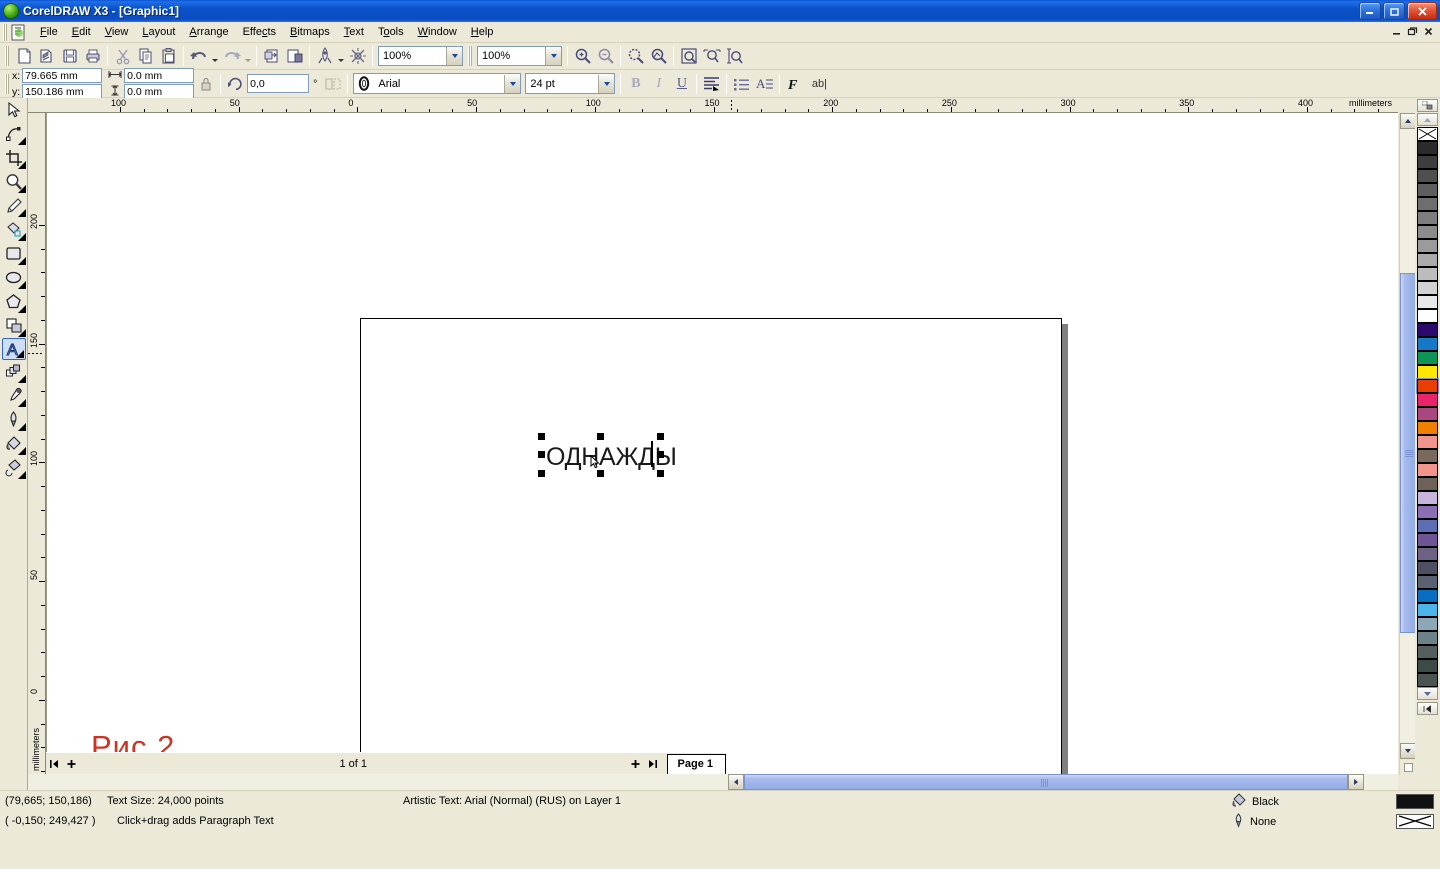 This screenshot has height=869, width=1440. What do you see at coordinates (1427, 708) in the screenshot?
I see `palette-expand-icon` at bounding box center [1427, 708].